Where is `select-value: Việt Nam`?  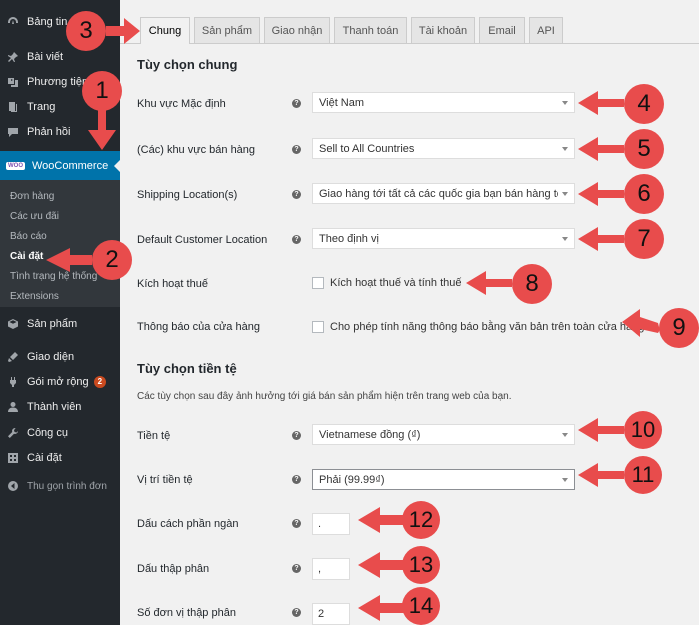
select-value: Việt Nam is located at coordinates (342, 102).